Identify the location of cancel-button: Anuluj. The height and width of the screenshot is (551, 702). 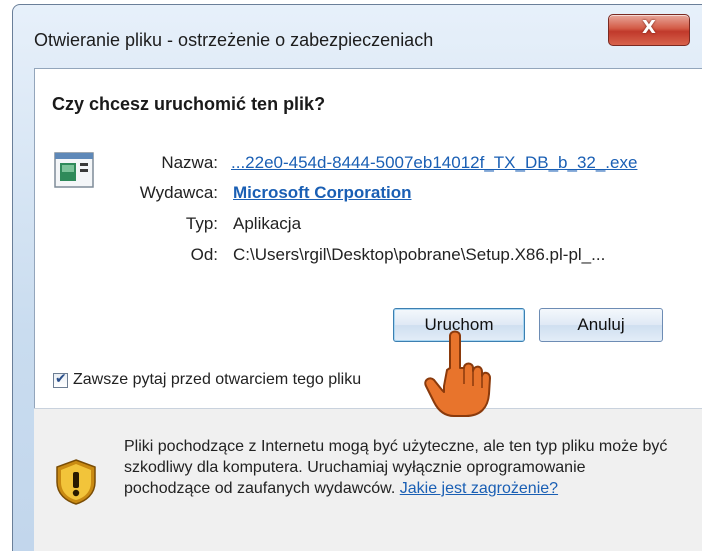
(601, 325).